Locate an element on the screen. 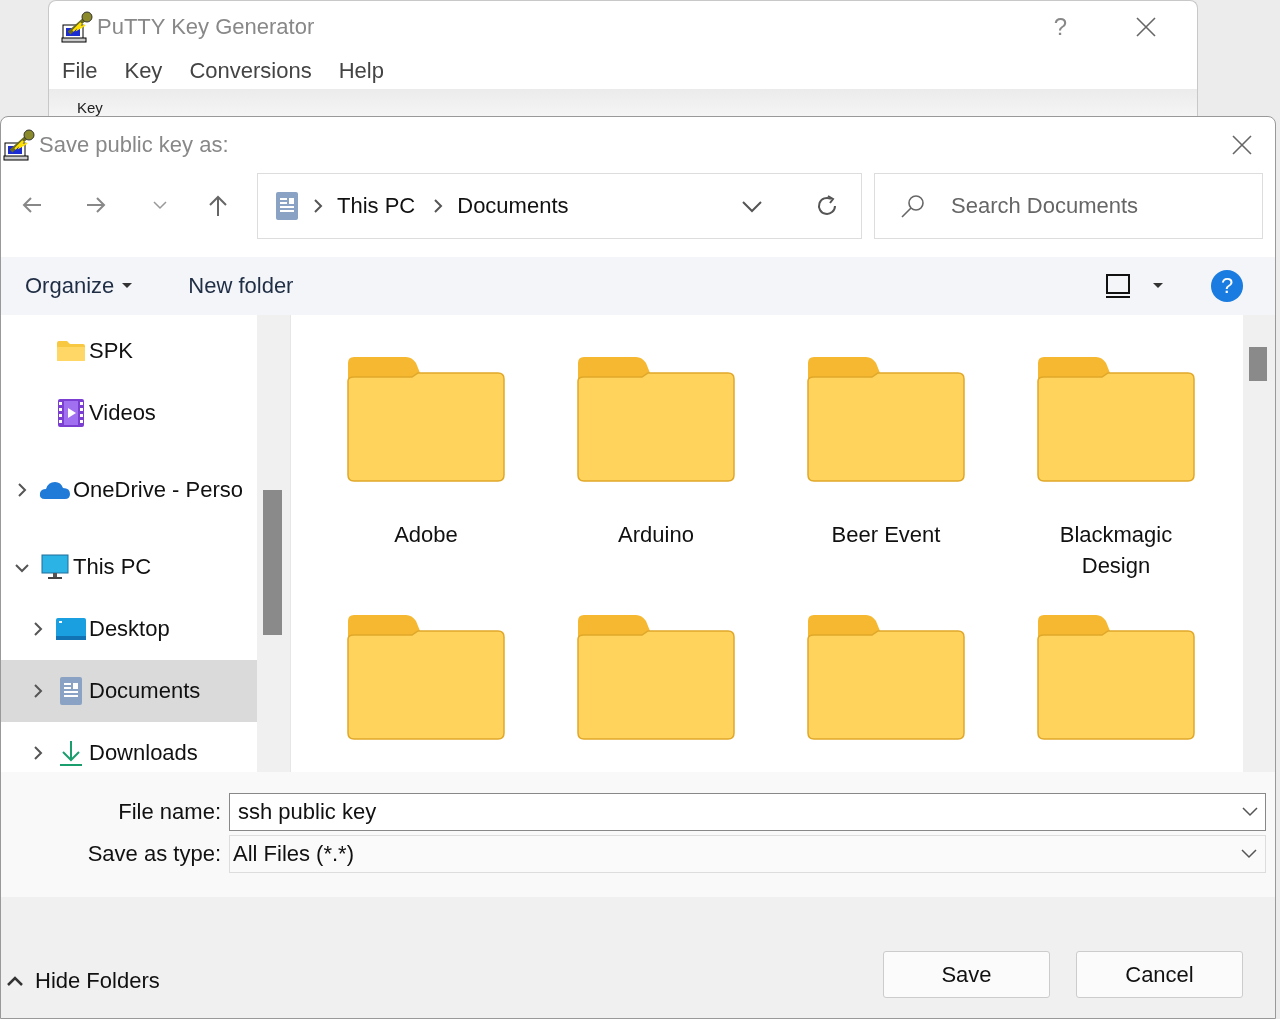  cancel-button: Cancel is located at coordinates (1159, 974).